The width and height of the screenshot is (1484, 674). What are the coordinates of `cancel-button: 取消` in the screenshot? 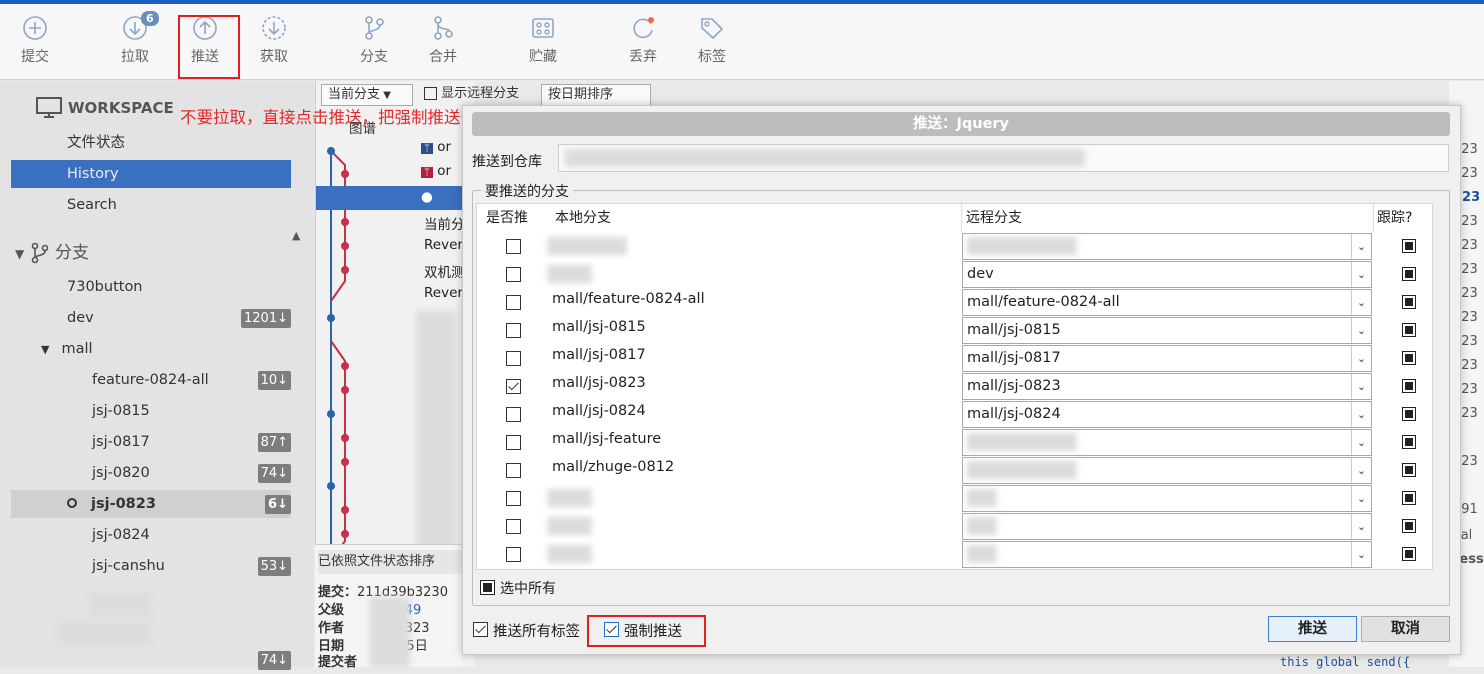 It's located at (1405, 629).